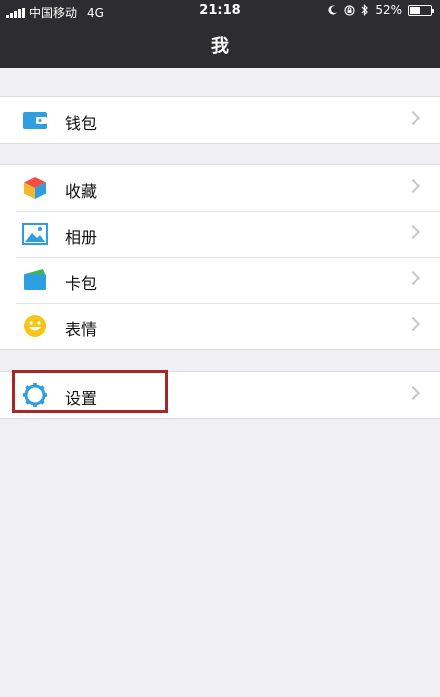 The width and height of the screenshot is (440, 697). What do you see at coordinates (333, 10) in the screenshot?
I see `moon-icon` at bounding box center [333, 10].